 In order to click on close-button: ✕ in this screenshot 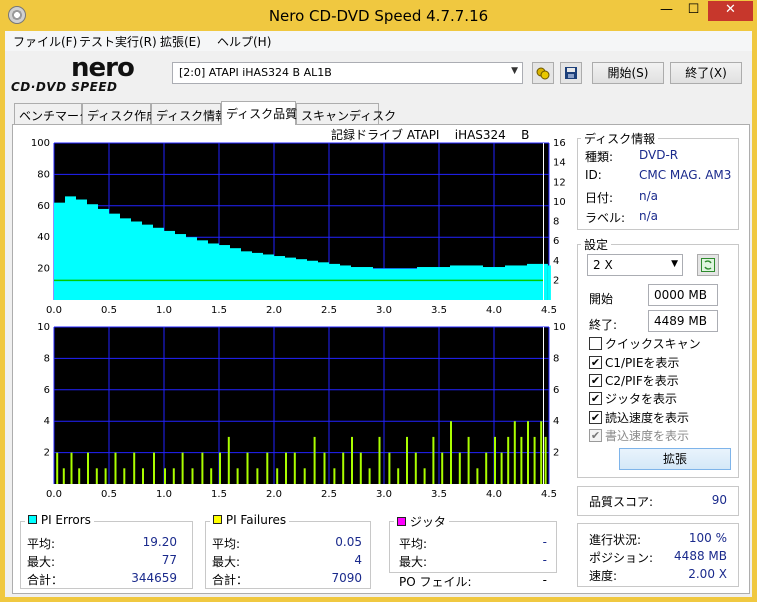, I will do `click(730, 11)`.